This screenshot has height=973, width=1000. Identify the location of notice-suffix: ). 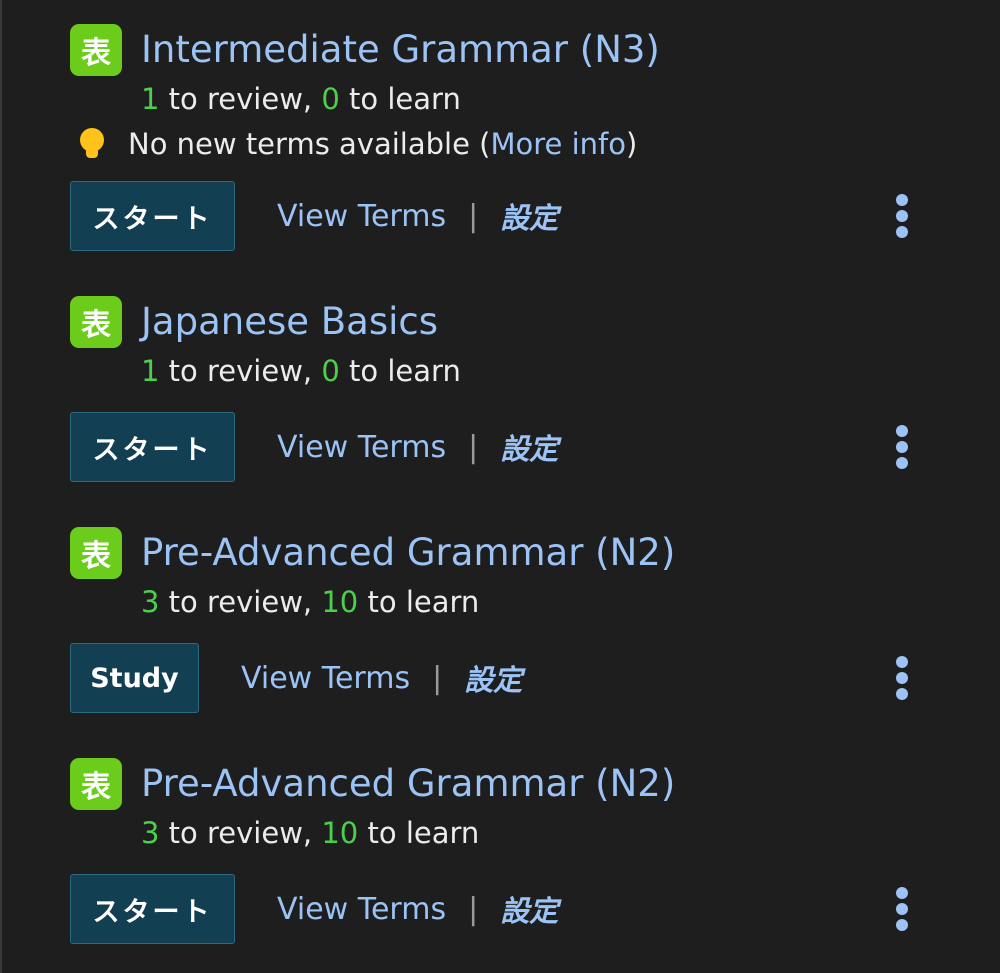
(631, 144).